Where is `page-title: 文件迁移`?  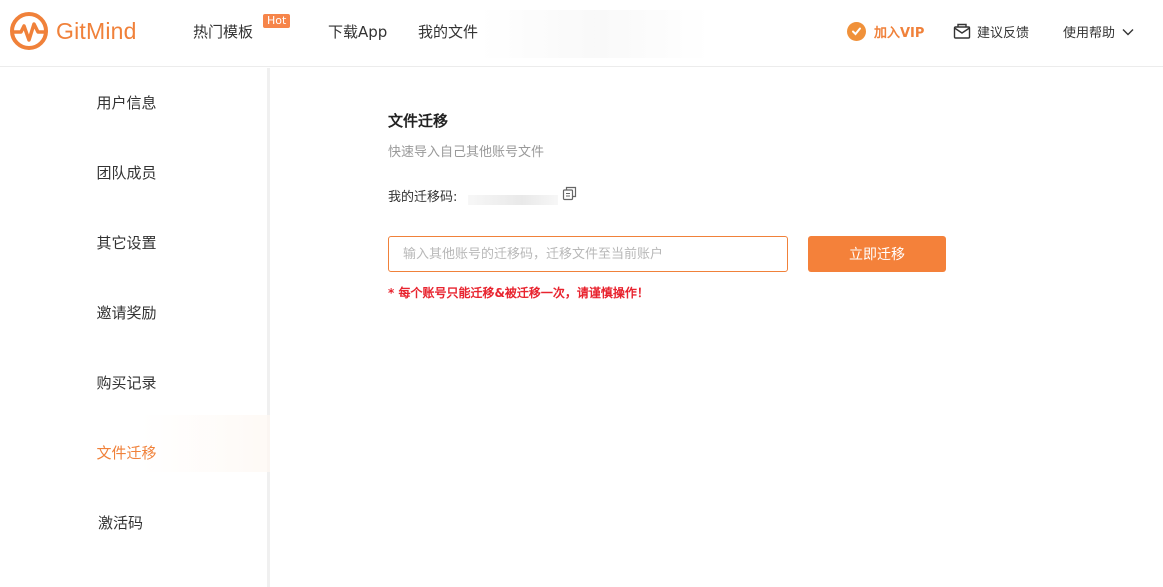
page-title: 文件迁移 is located at coordinates (418, 121).